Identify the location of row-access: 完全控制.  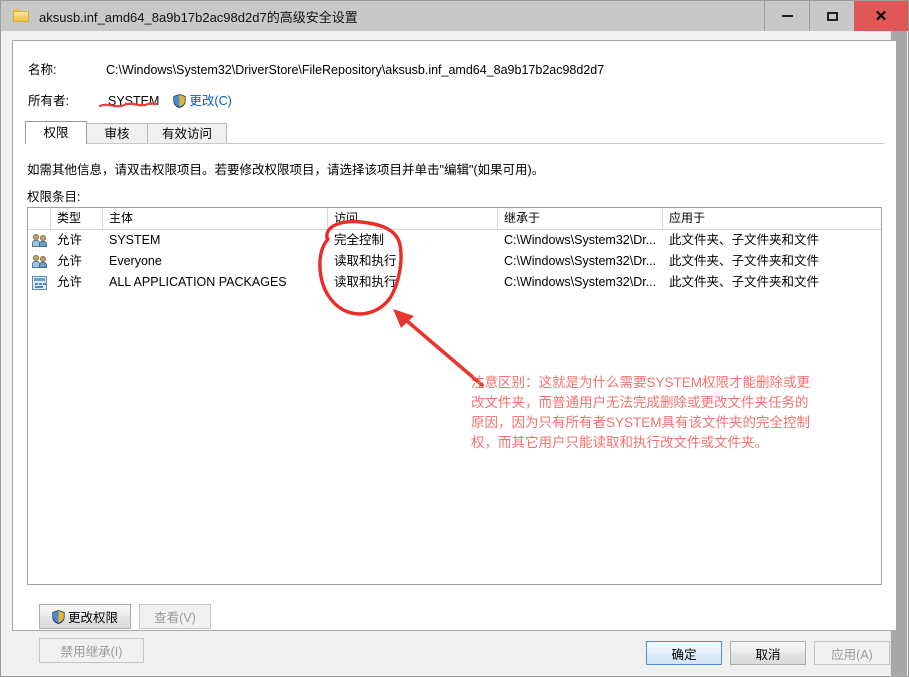
(359, 240).